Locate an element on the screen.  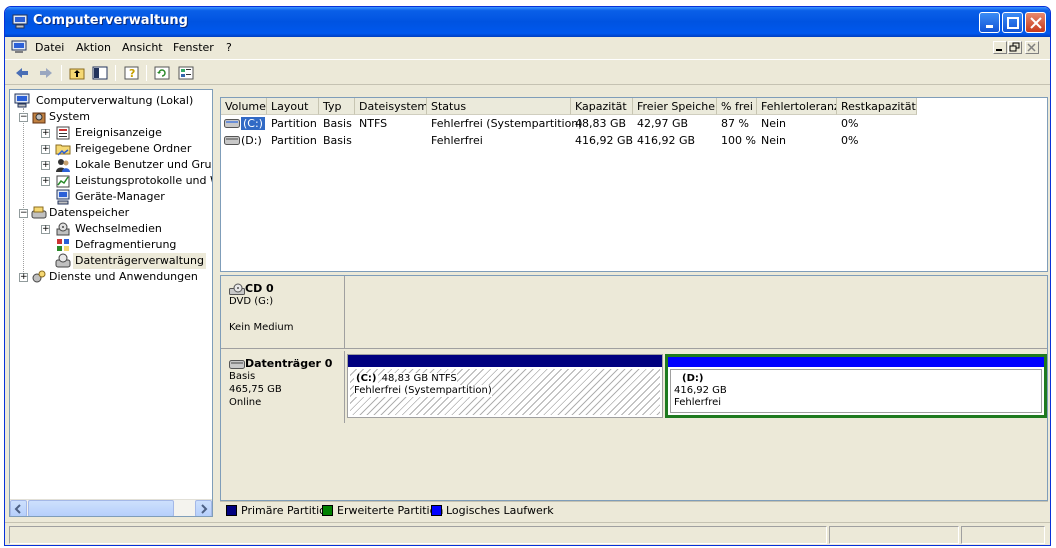
refresh-button is located at coordinates (162, 73).